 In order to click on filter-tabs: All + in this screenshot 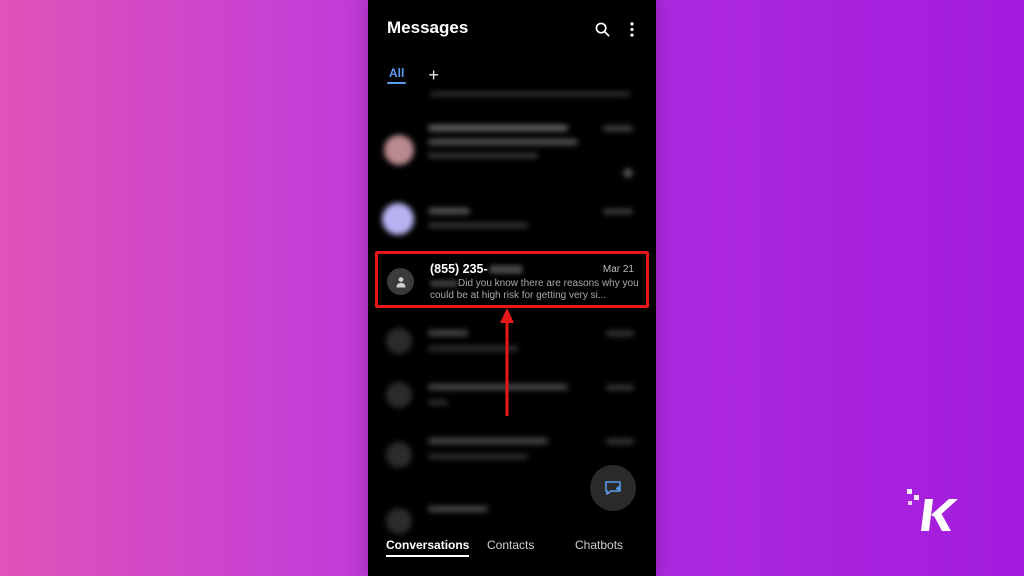, I will do `click(413, 75)`.